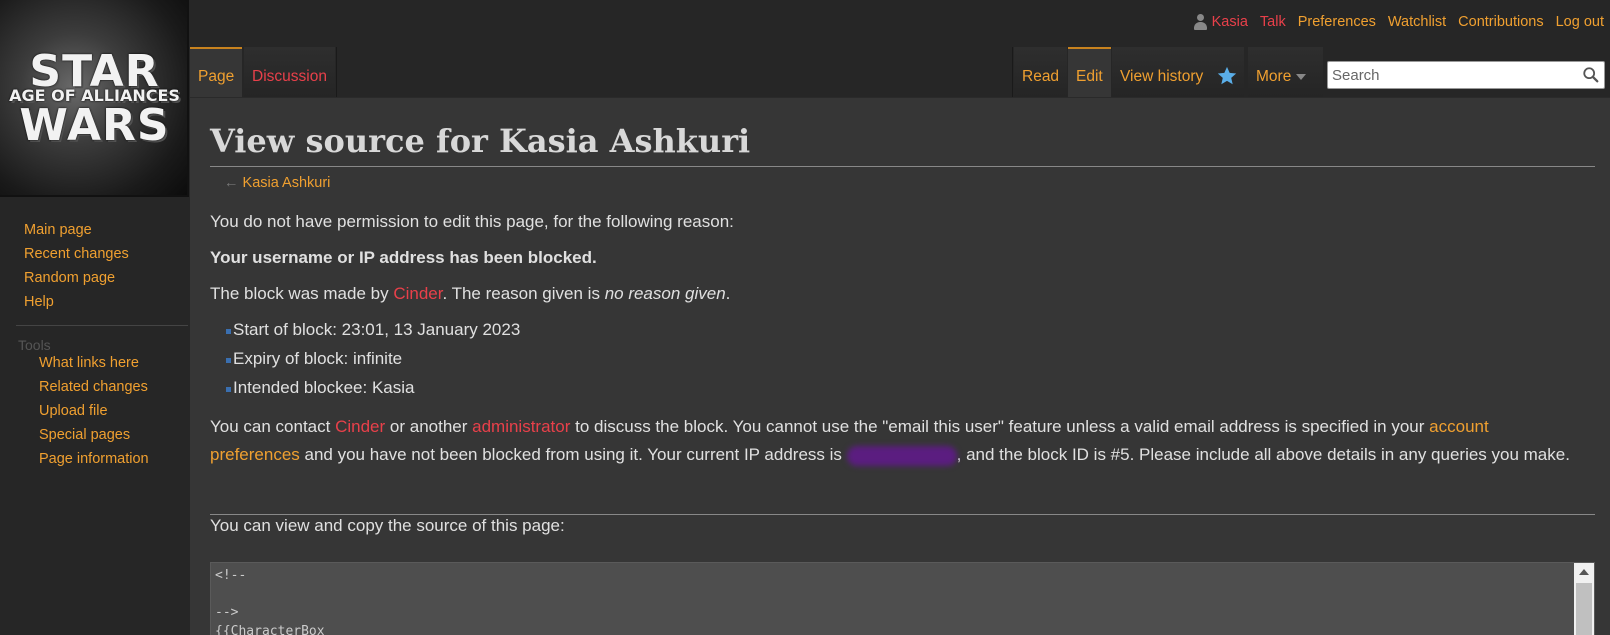 The width and height of the screenshot is (1610, 635). What do you see at coordinates (1301, 76) in the screenshot?
I see `chevron-down-icon` at bounding box center [1301, 76].